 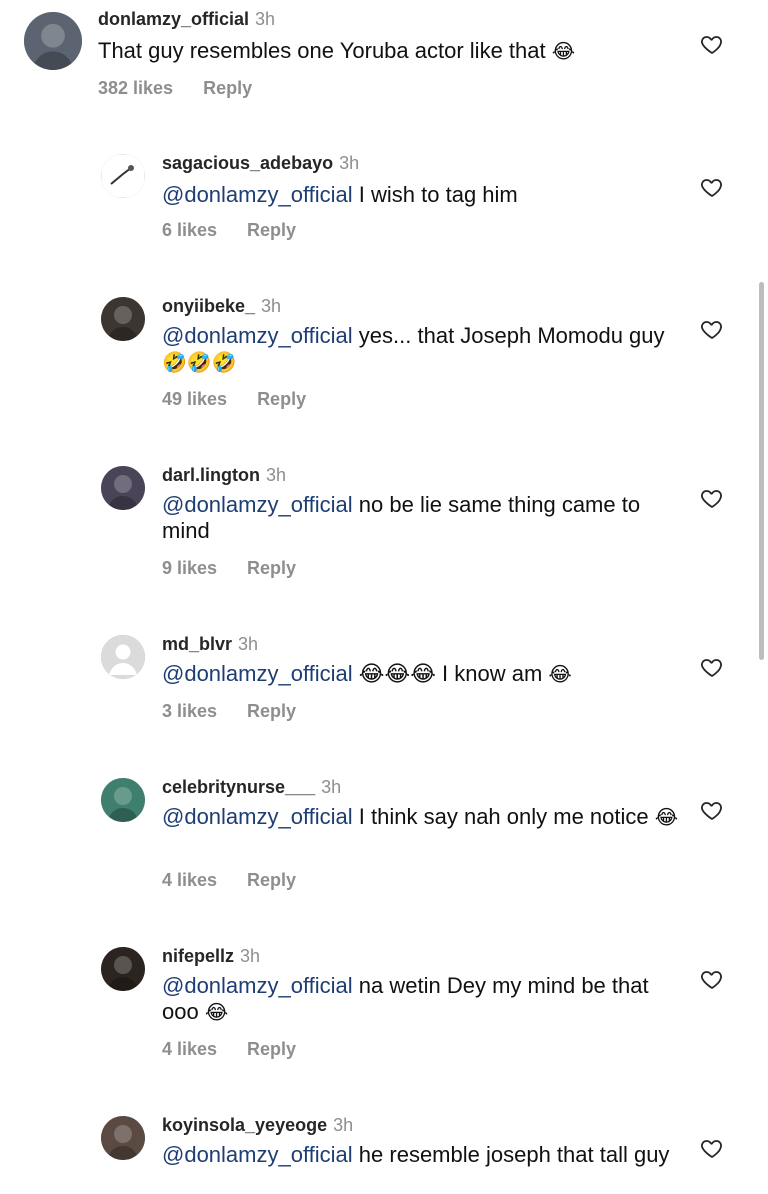 I want to click on comment-actions: 9 likes Reply, so click(x=229, y=568).